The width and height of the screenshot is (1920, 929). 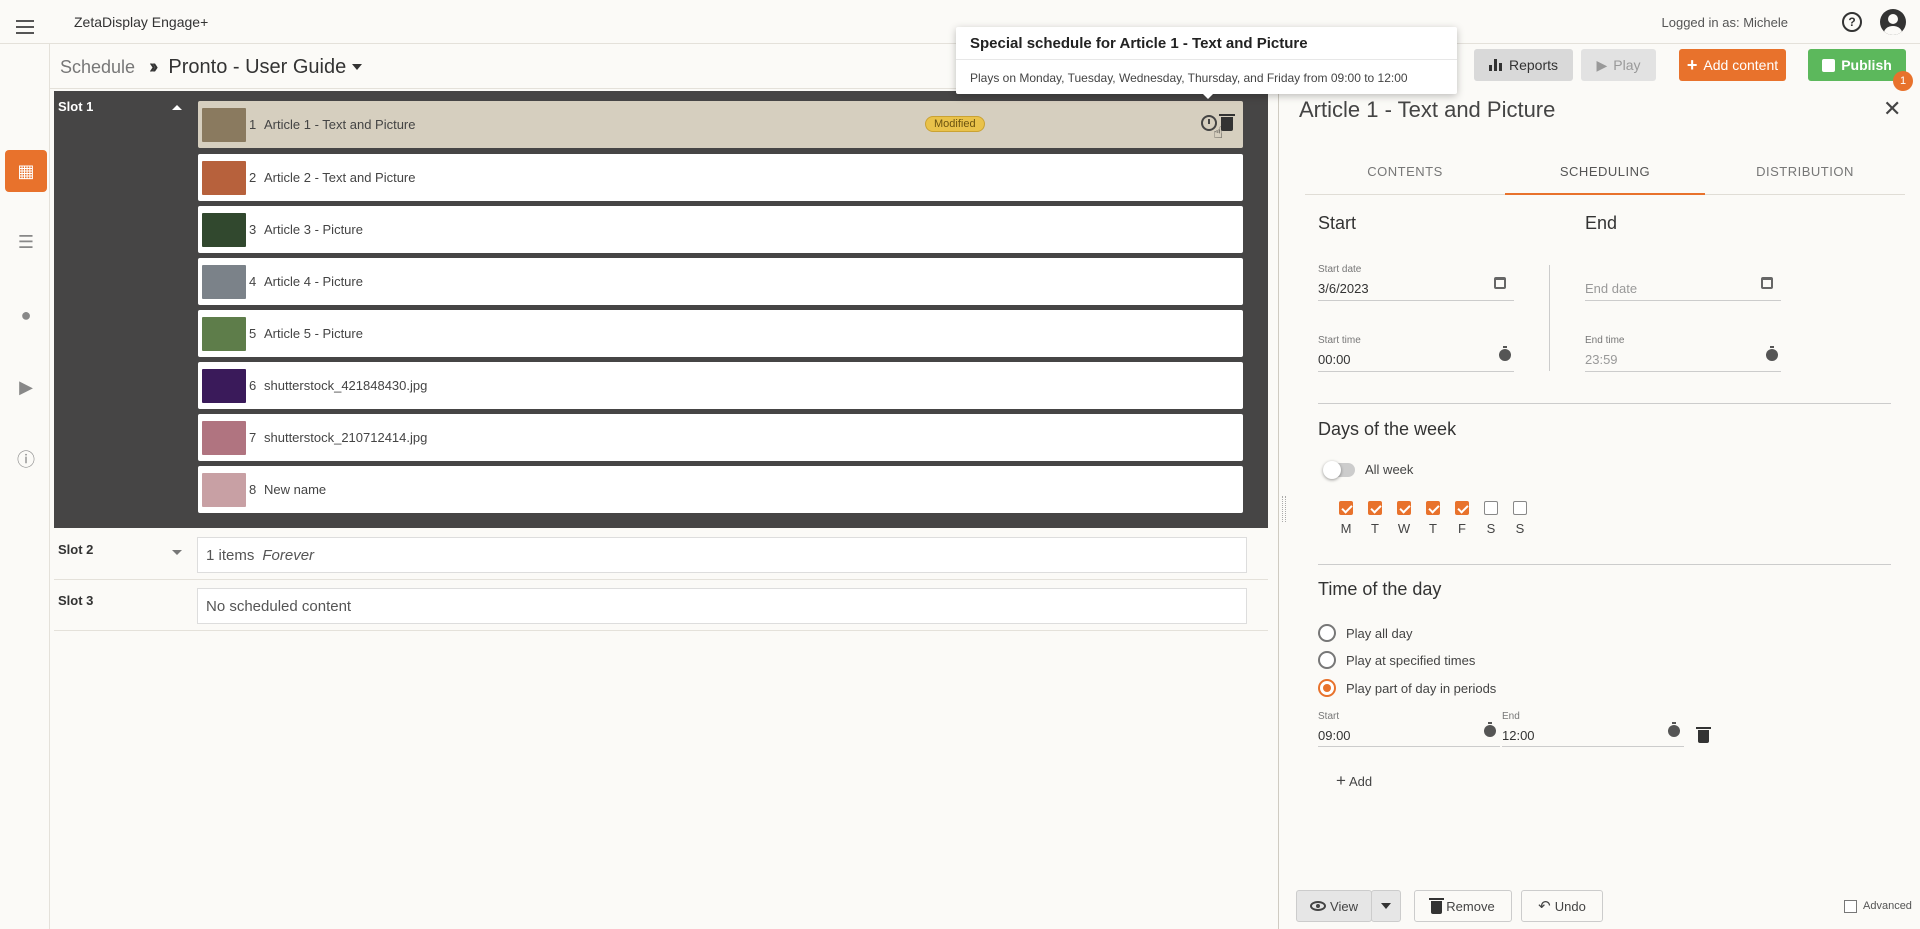 I want to click on add-content-button: + Add content, so click(x=1732, y=65).